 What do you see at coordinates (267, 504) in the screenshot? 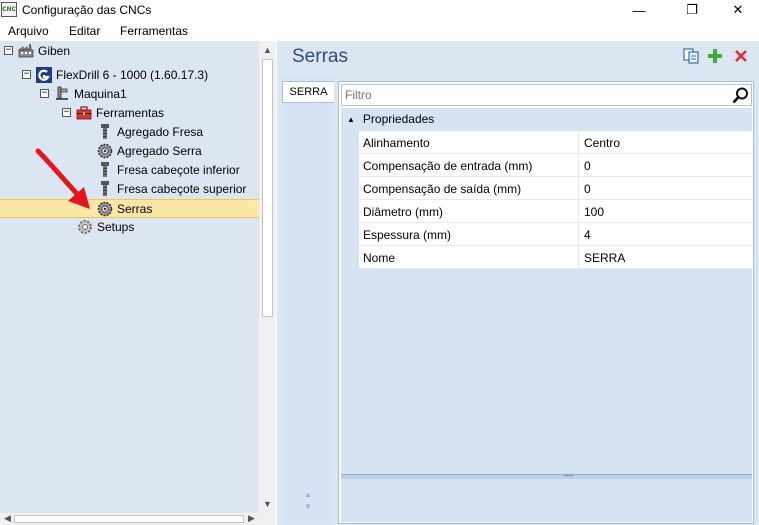
I see `scroll-down-icon: ▼` at bounding box center [267, 504].